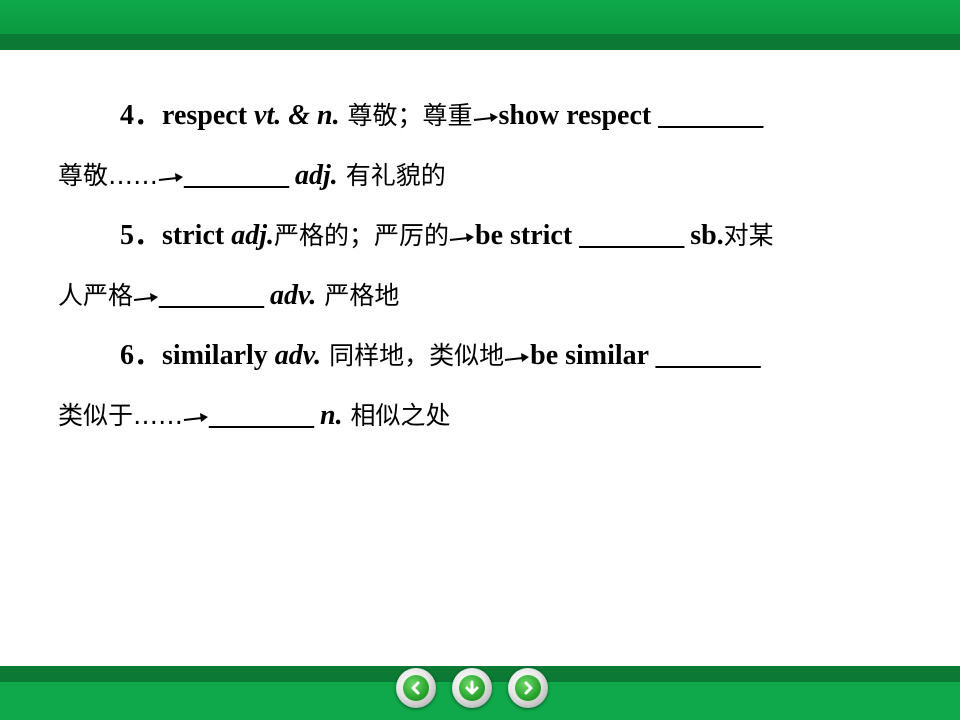 Image resolution: width=960 pixels, height=720 pixels. Describe the element at coordinates (748, 235) in the screenshot. I see `meaning: 对某` at that location.